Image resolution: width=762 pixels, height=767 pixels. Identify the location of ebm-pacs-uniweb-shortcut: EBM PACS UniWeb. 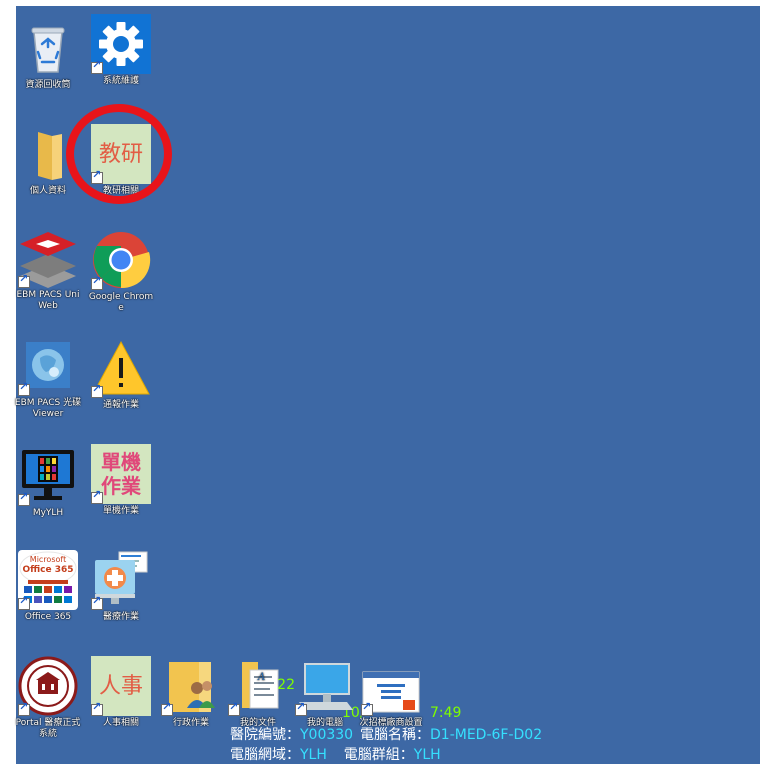
(48, 270).